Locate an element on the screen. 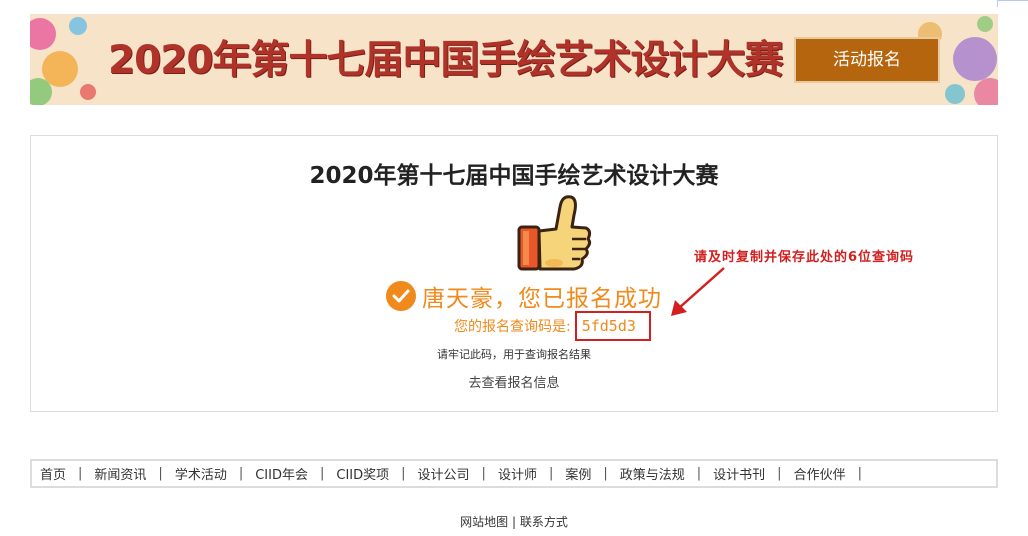 Image resolution: width=1028 pixels, height=536 pixels. bottom-links: 网站地图 | 联系方式 is located at coordinates (514, 521).